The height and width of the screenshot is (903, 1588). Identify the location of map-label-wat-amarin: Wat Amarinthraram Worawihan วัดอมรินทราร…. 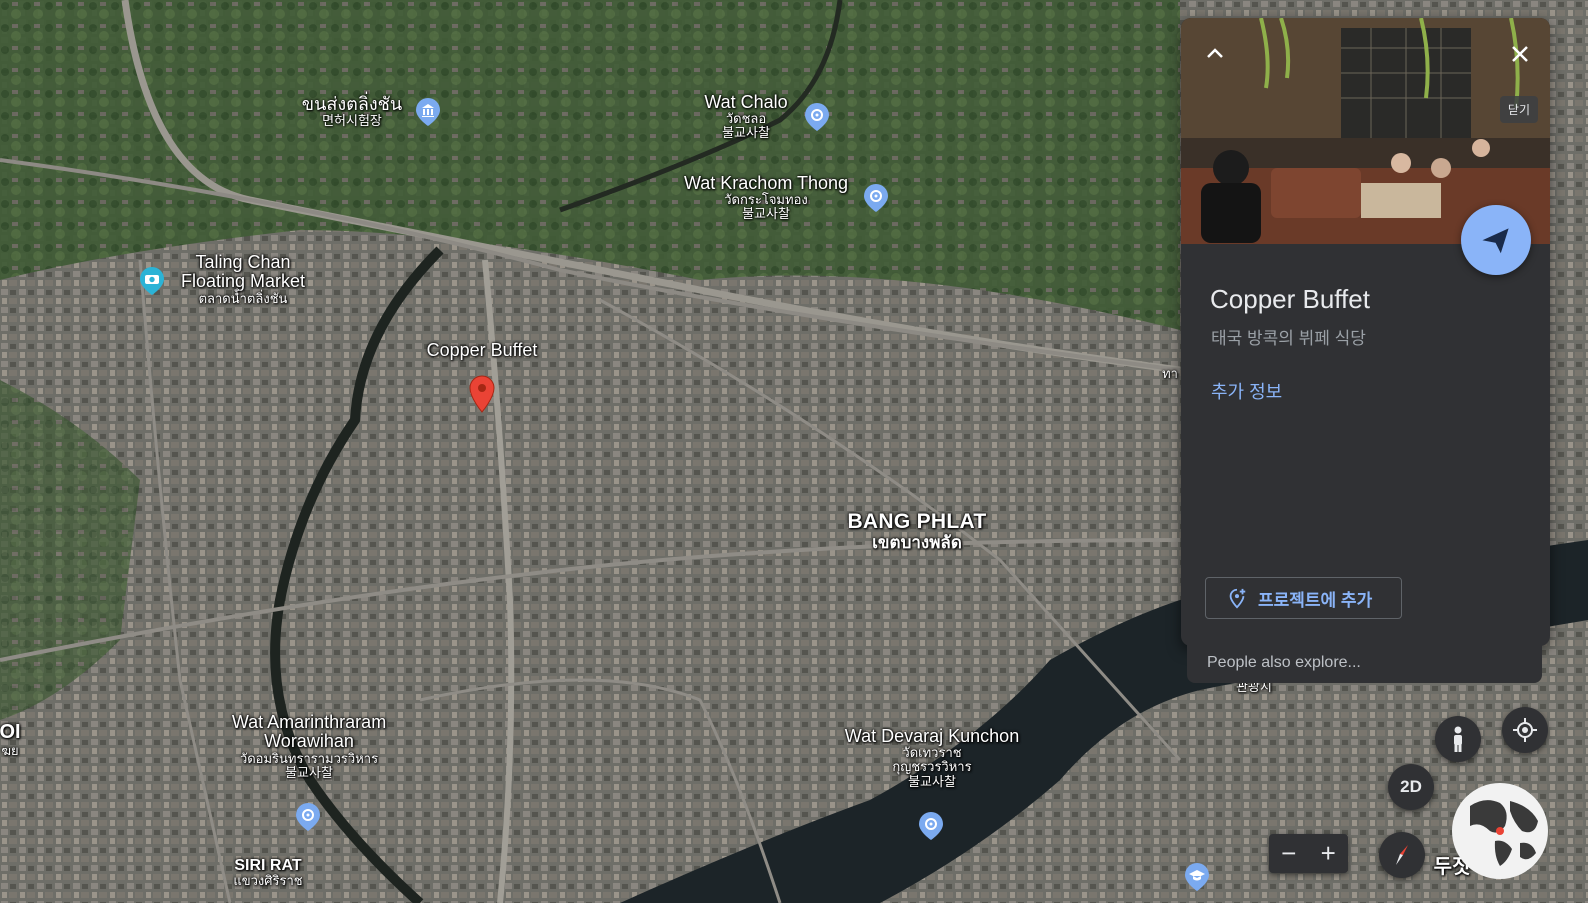
(309, 746).